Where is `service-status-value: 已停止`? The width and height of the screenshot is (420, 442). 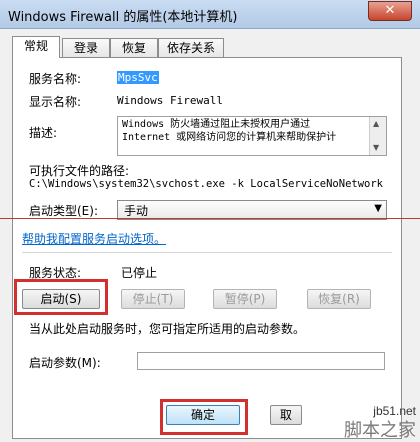 service-status-value: 已停止 is located at coordinates (139, 273).